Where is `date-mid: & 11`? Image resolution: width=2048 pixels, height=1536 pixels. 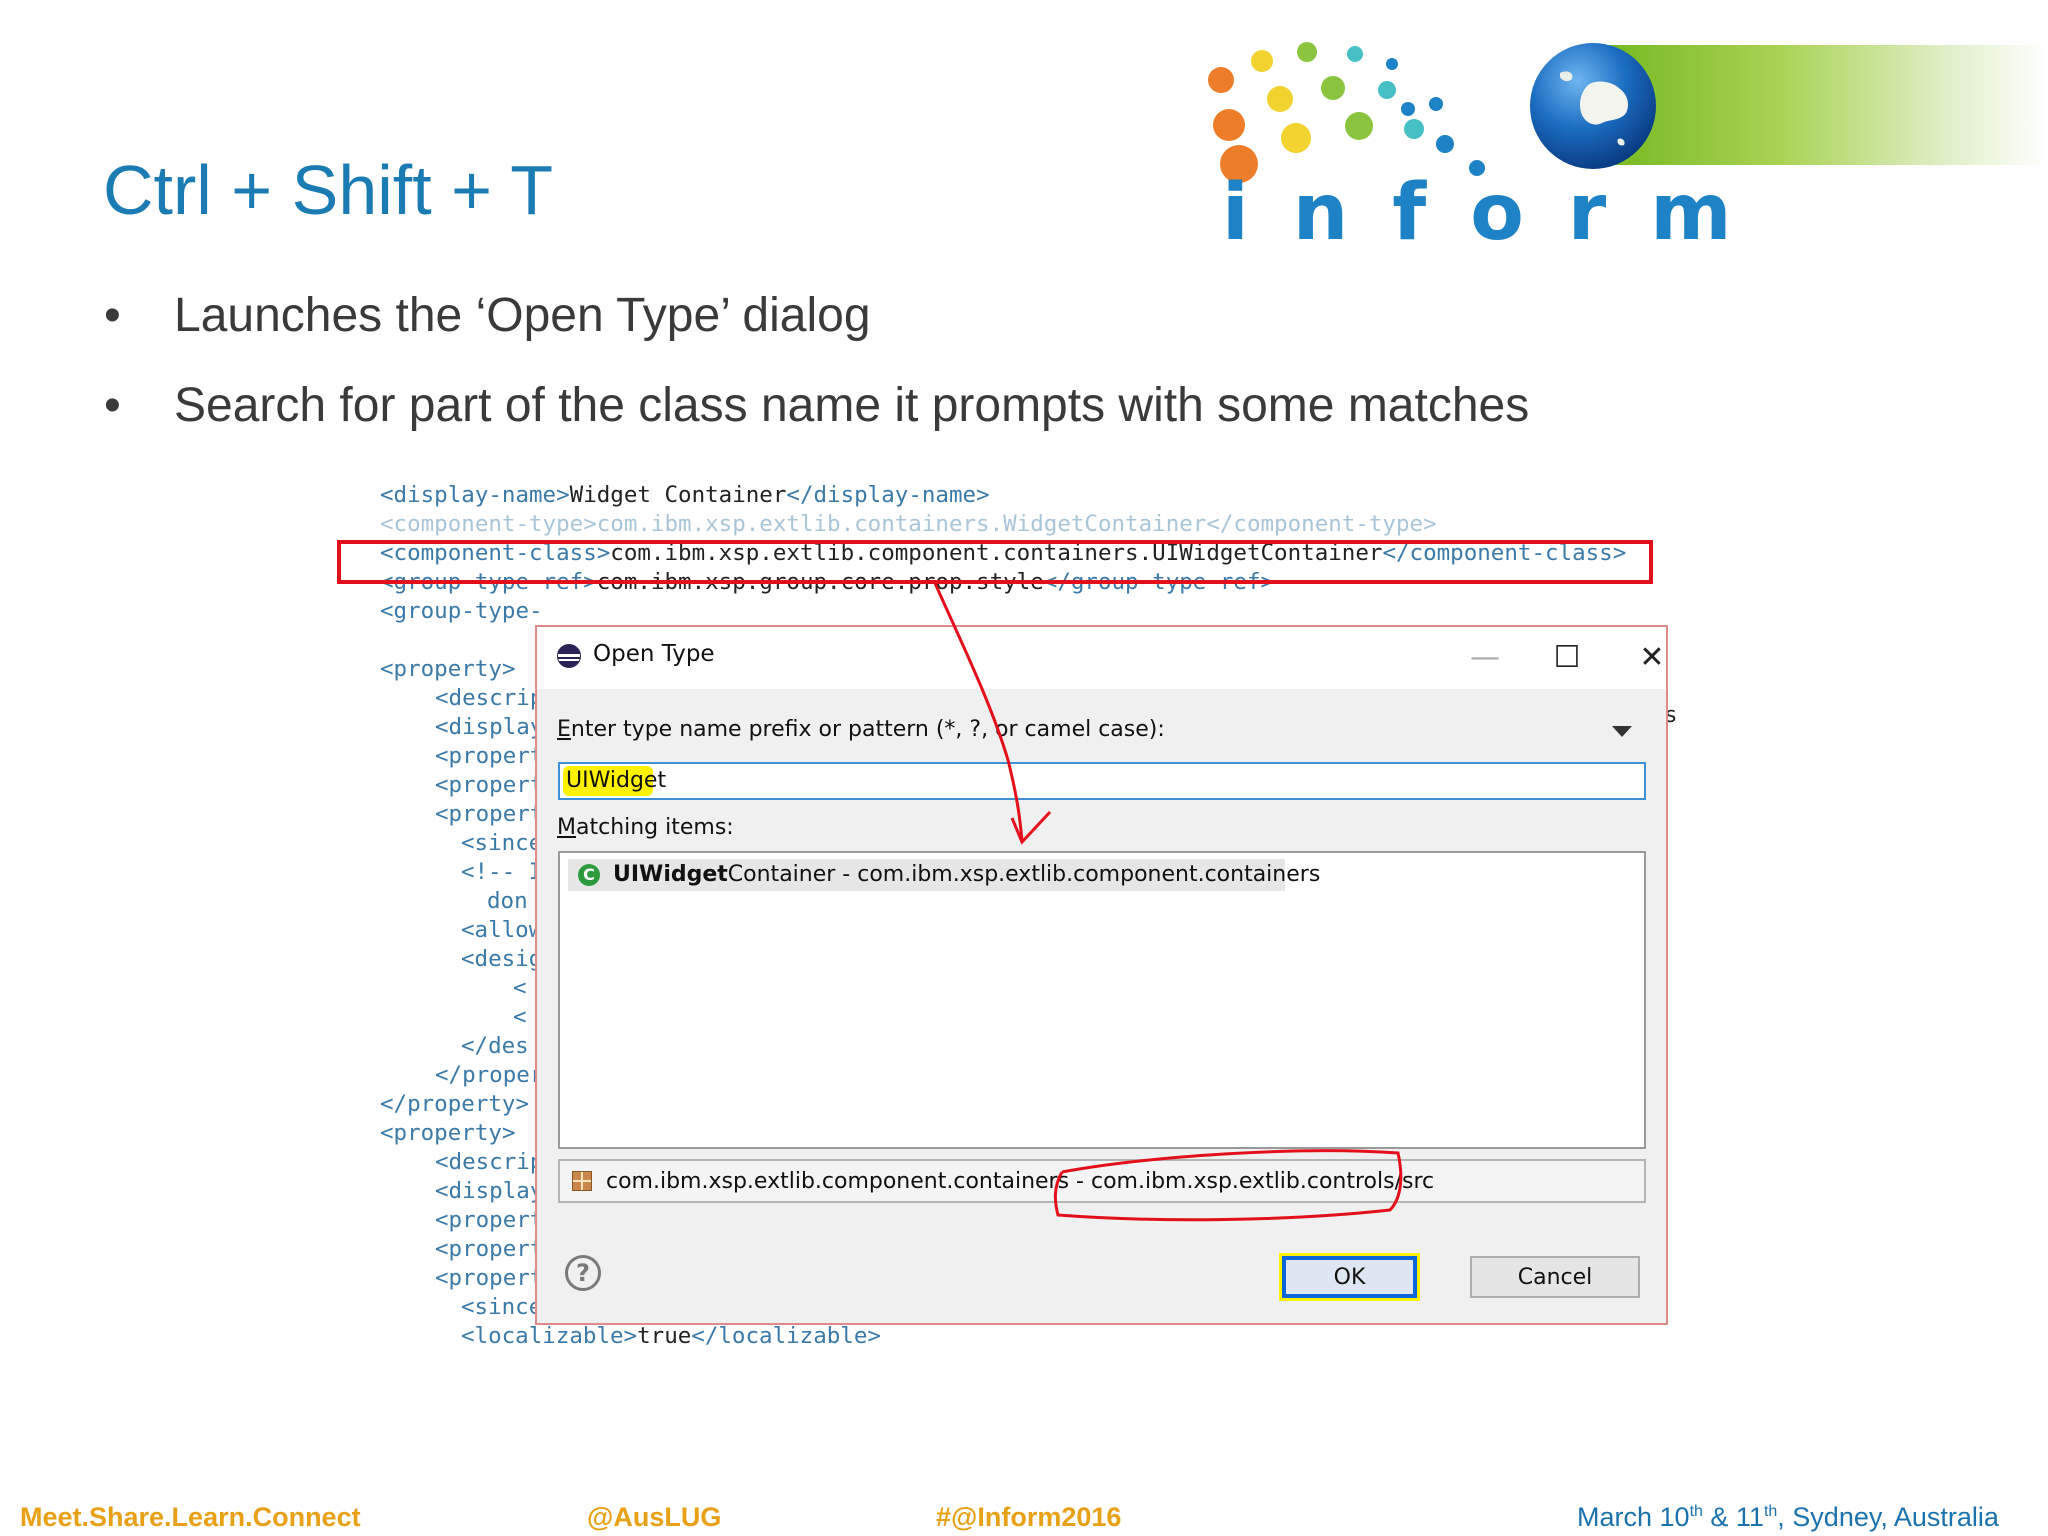 date-mid: & 11 is located at coordinates (1733, 1517).